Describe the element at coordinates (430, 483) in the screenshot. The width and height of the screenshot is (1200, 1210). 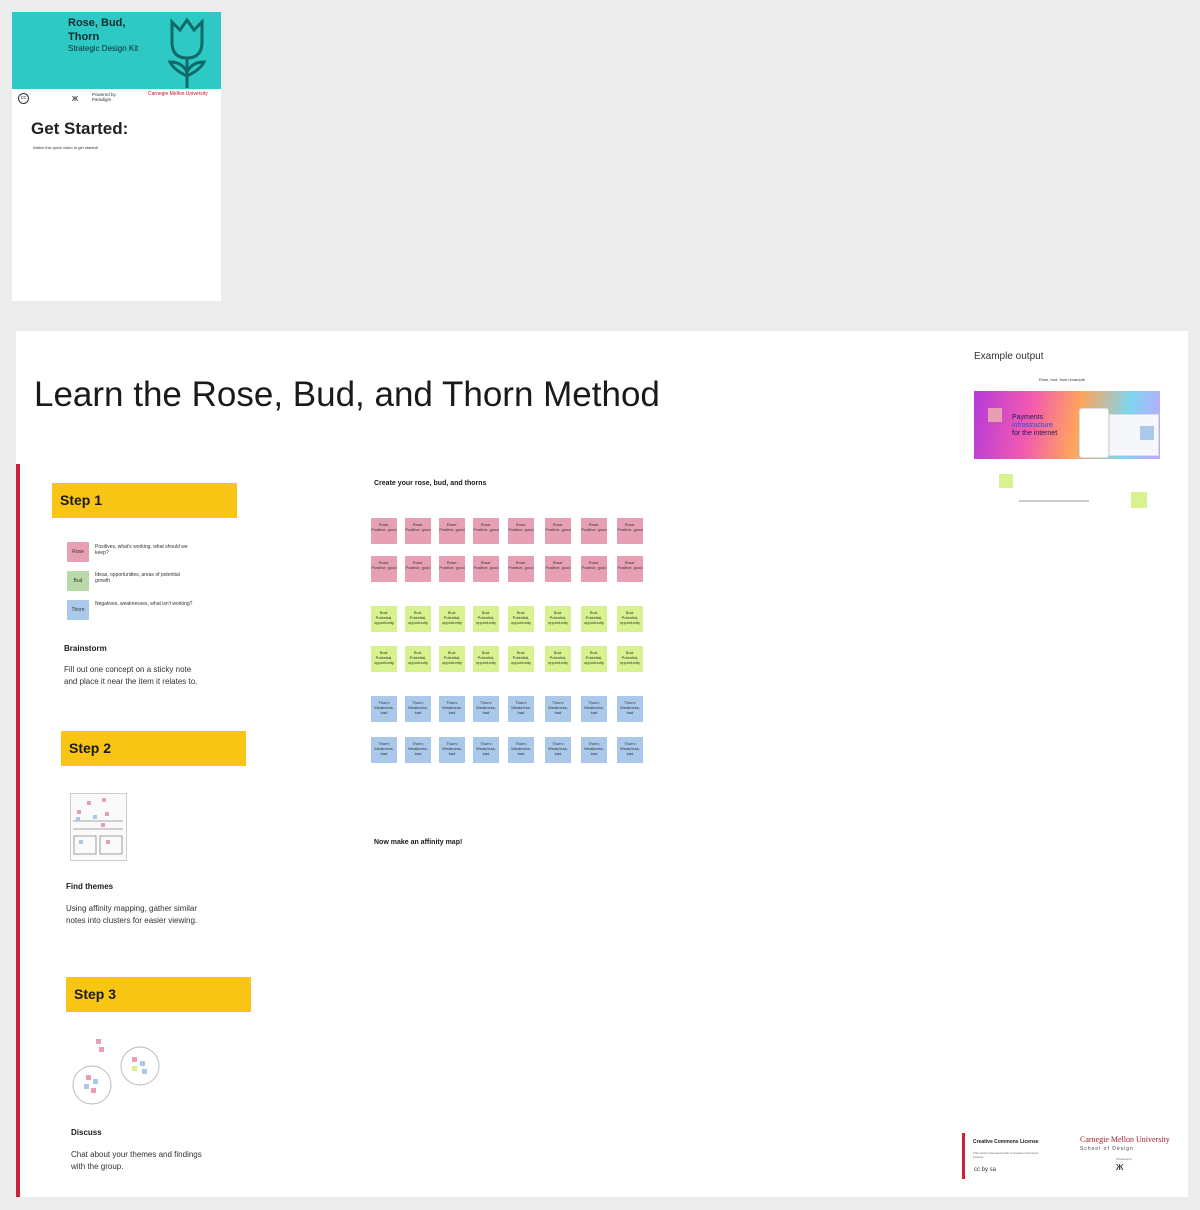
I see `create-stickies-label: Create your rose, bud, and thorns` at that location.